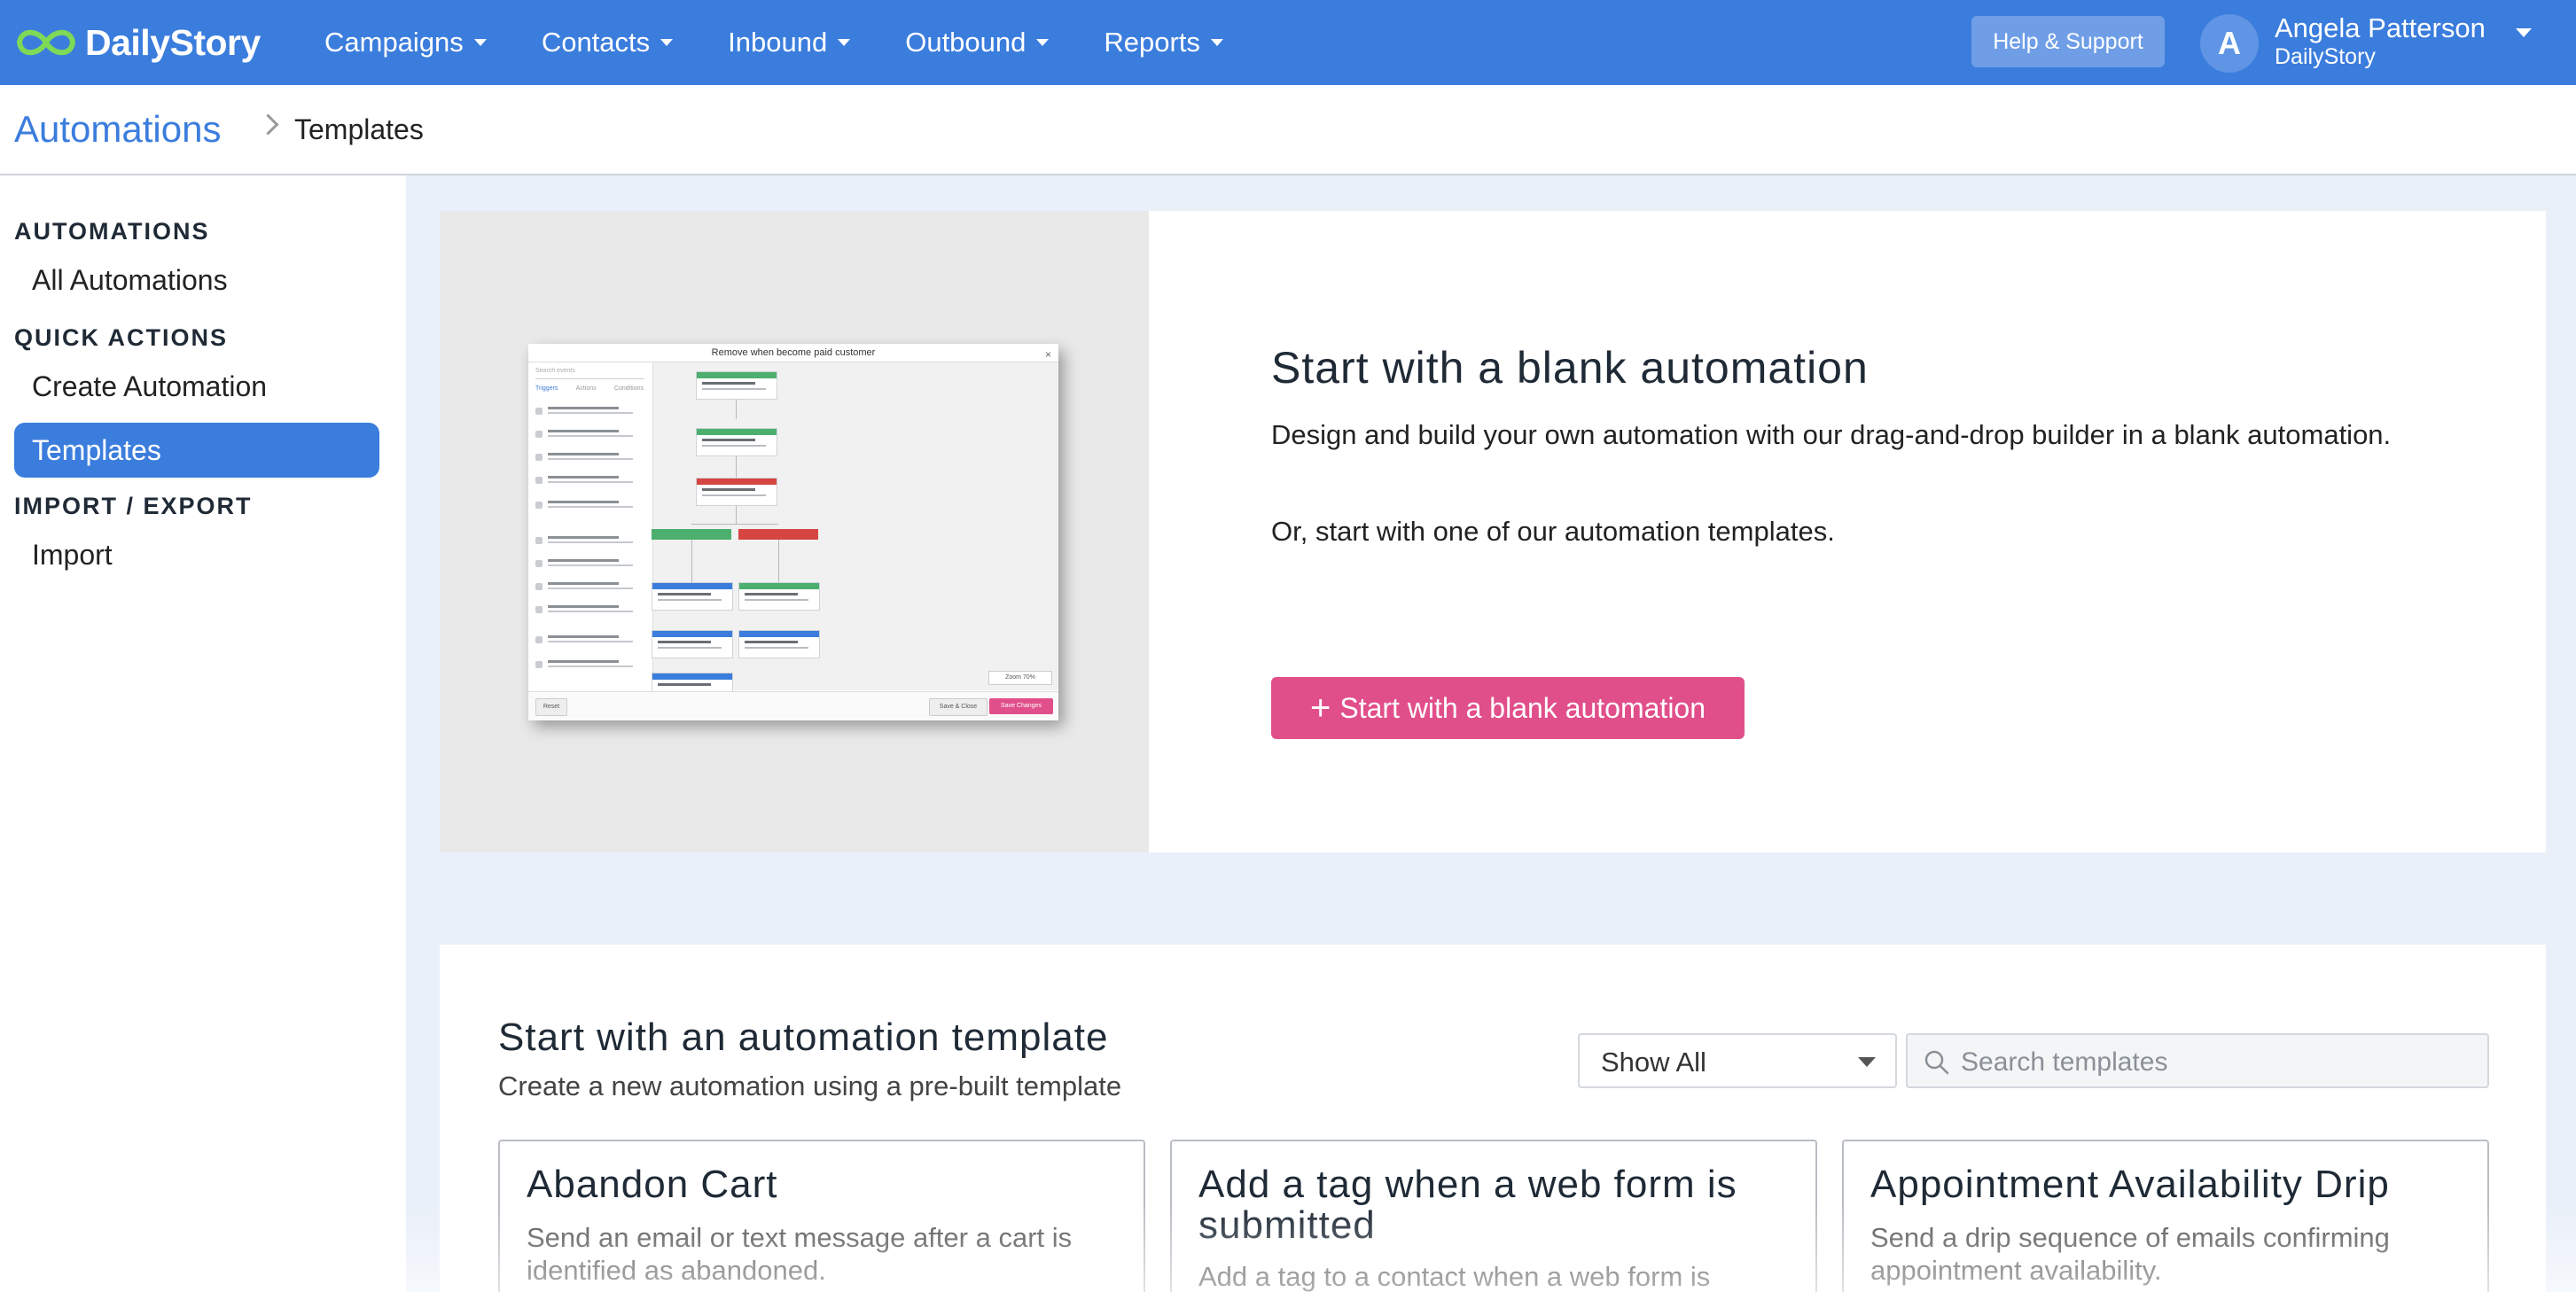 The height and width of the screenshot is (1292, 2576). I want to click on template-card-title: Appointment Availability Drip, so click(2130, 1184).